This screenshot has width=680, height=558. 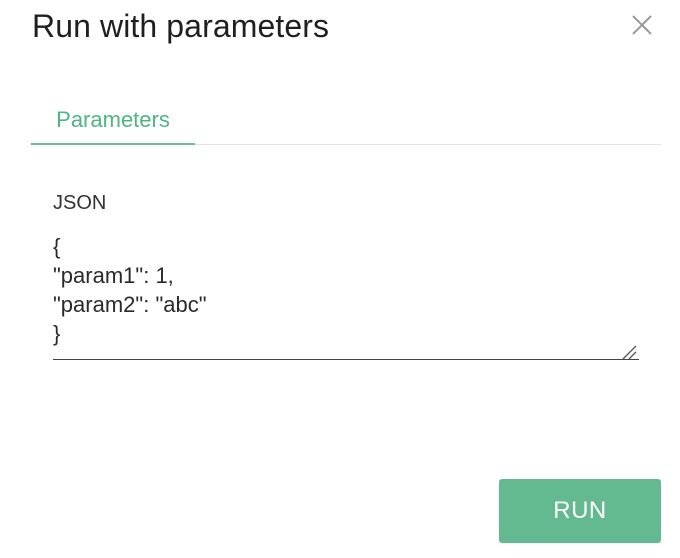 What do you see at coordinates (346, 121) in the screenshot?
I see `tab-bar: Parameters` at bounding box center [346, 121].